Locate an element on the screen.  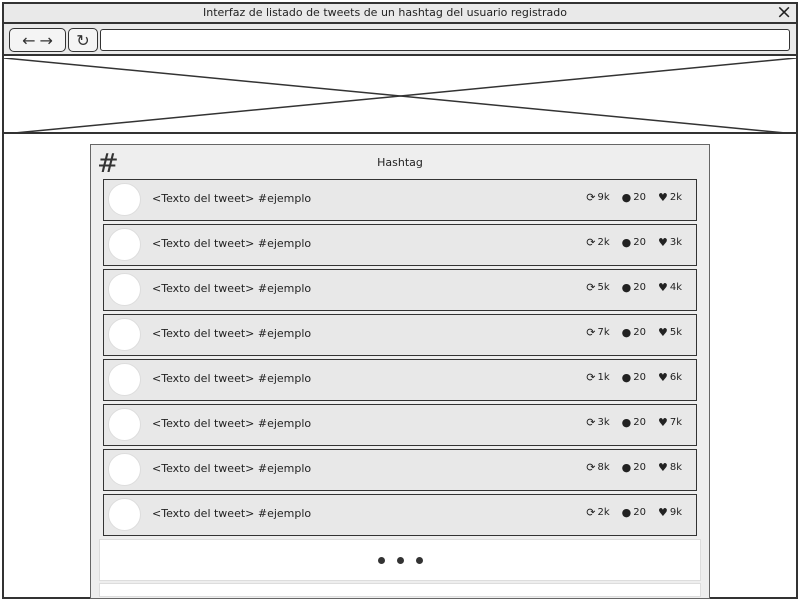
retweet-count: 5k is located at coordinates (603, 287).